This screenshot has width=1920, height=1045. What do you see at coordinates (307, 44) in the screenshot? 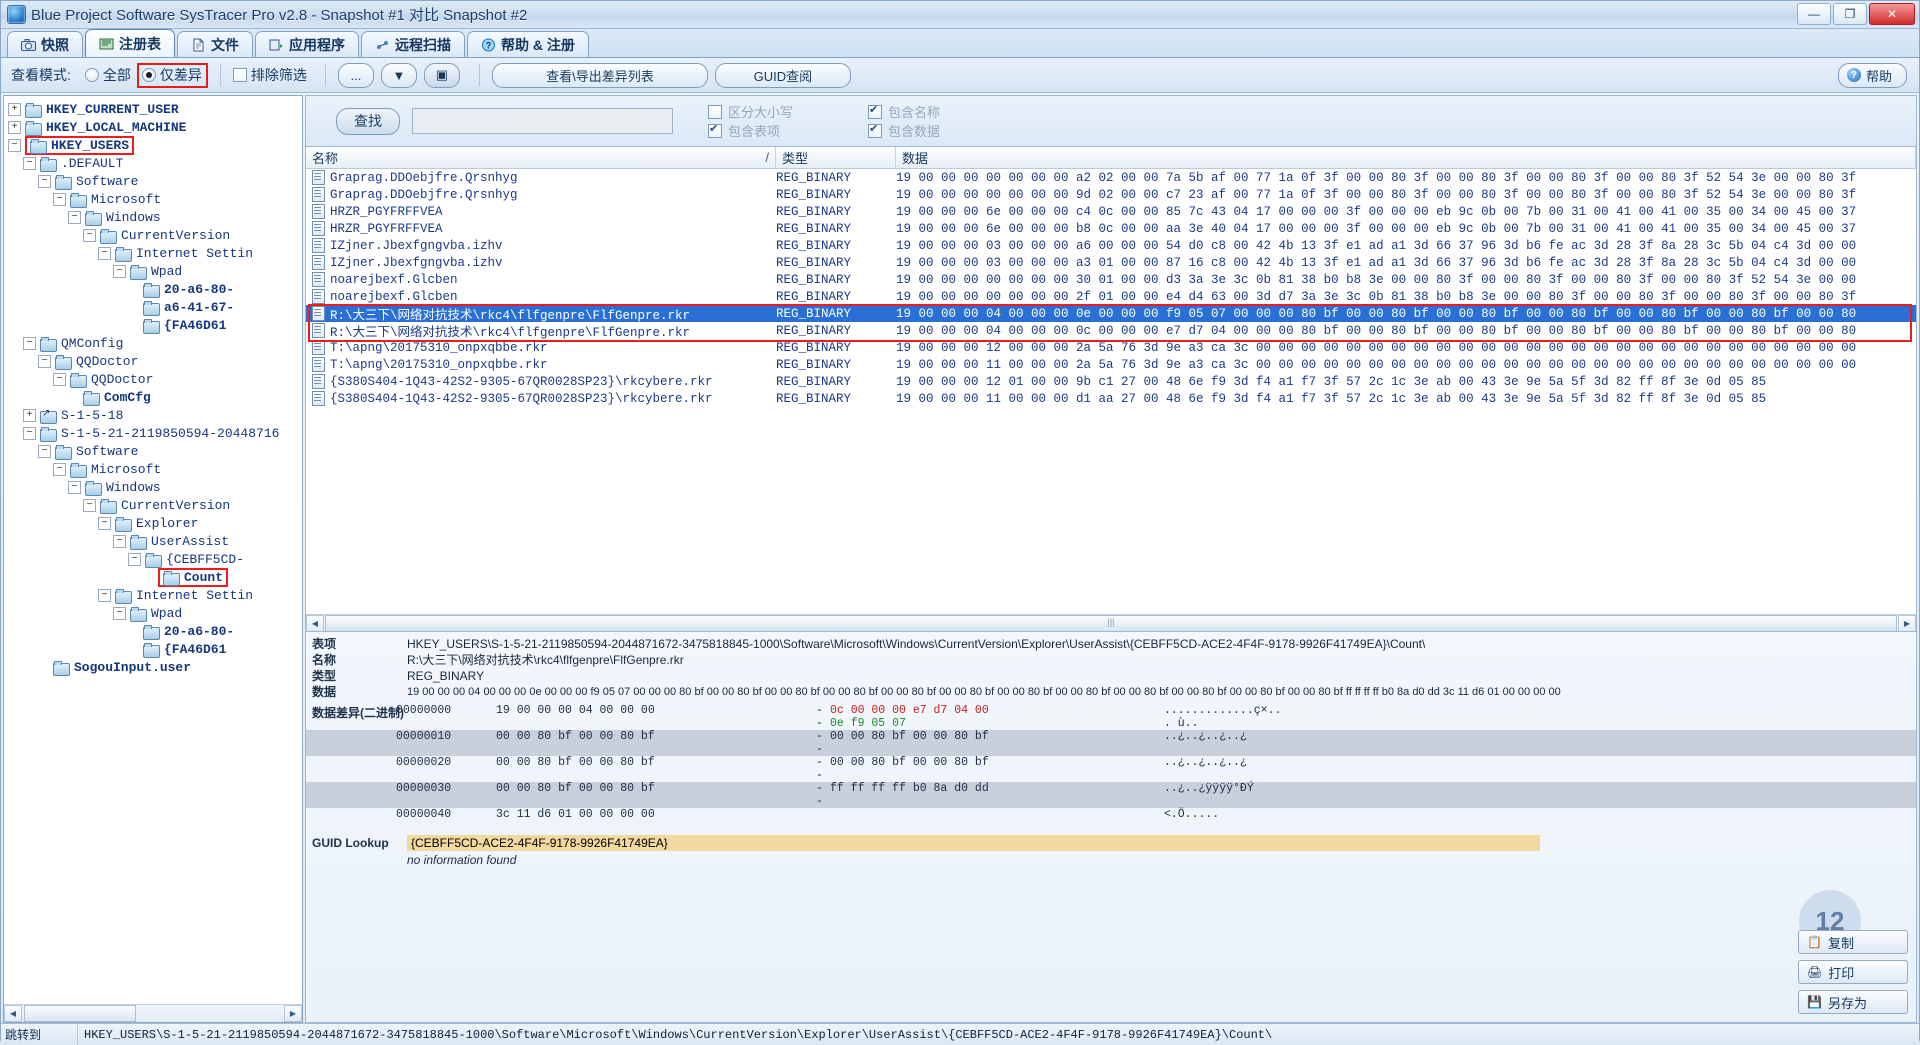
I see `tab-applications: 应用程序` at bounding box center [307, 44].